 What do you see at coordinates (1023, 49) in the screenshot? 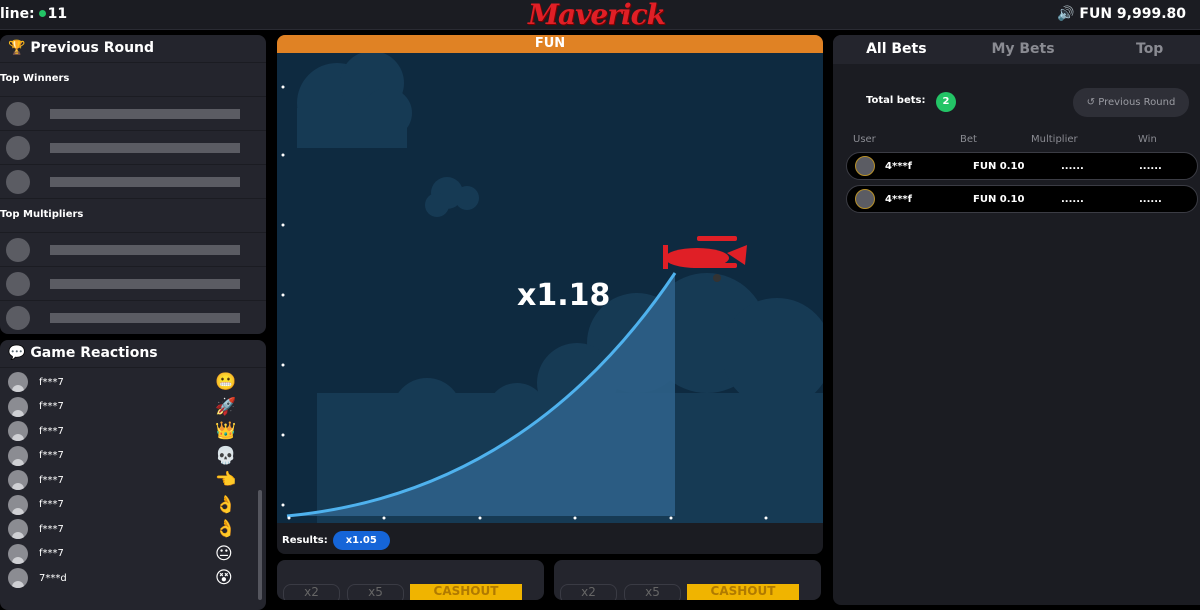
I see `tab-my-bets: My Bets` at bounding box center [1023, 49].